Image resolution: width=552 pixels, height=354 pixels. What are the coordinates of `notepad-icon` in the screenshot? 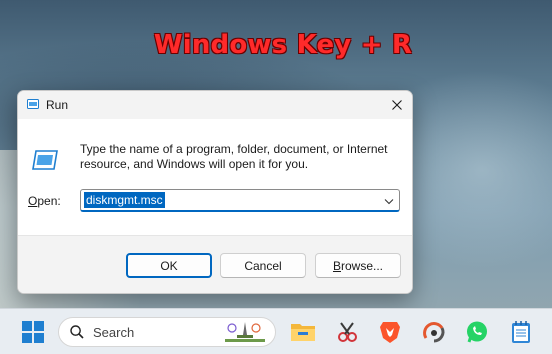 It's located at (521, 332).